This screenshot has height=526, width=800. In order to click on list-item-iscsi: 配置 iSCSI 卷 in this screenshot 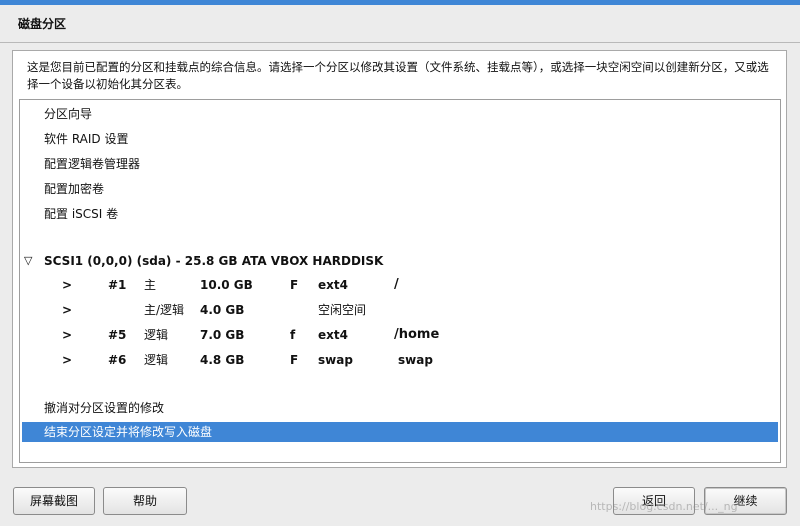, I will do `click(400, 214)`.